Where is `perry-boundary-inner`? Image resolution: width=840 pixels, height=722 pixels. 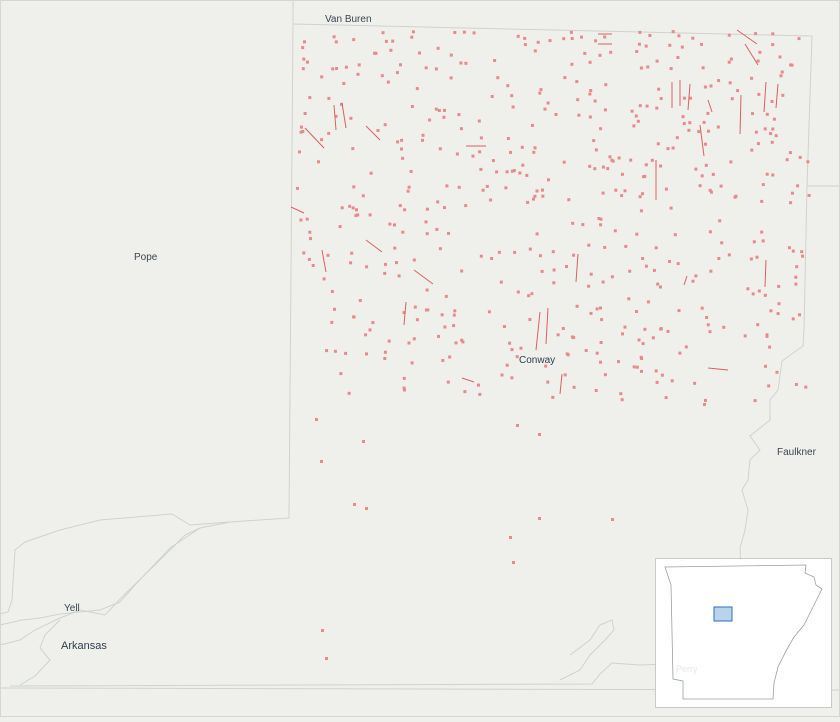 perry-boundary-inner is located at coordinates (587, 650).